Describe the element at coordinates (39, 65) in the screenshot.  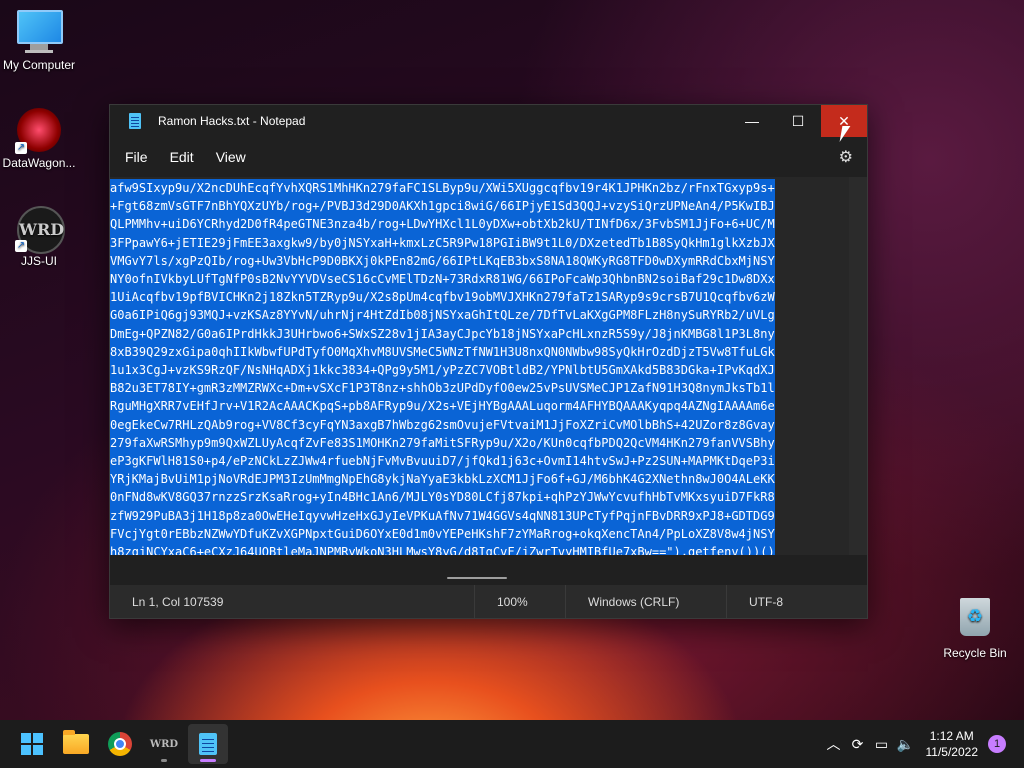
I see `desktop-icon-label: My Computer` at that location.